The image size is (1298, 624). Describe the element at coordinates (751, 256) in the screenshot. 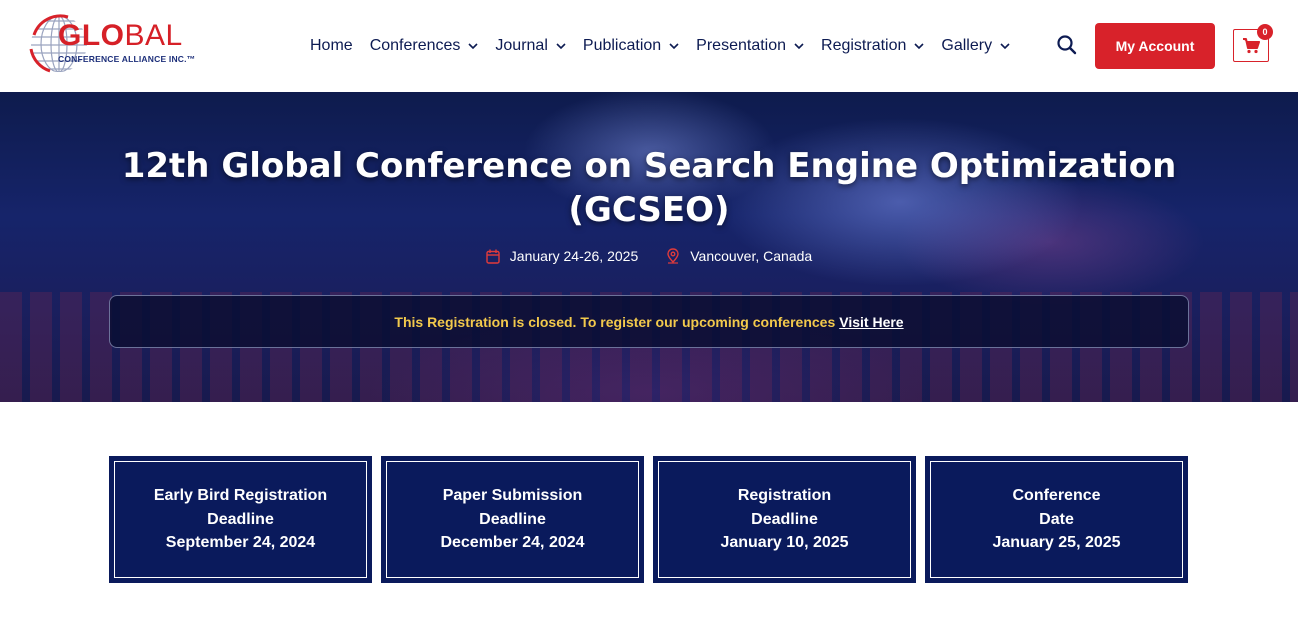

I see `event-location-text: Vancouver, Canada` at that location.